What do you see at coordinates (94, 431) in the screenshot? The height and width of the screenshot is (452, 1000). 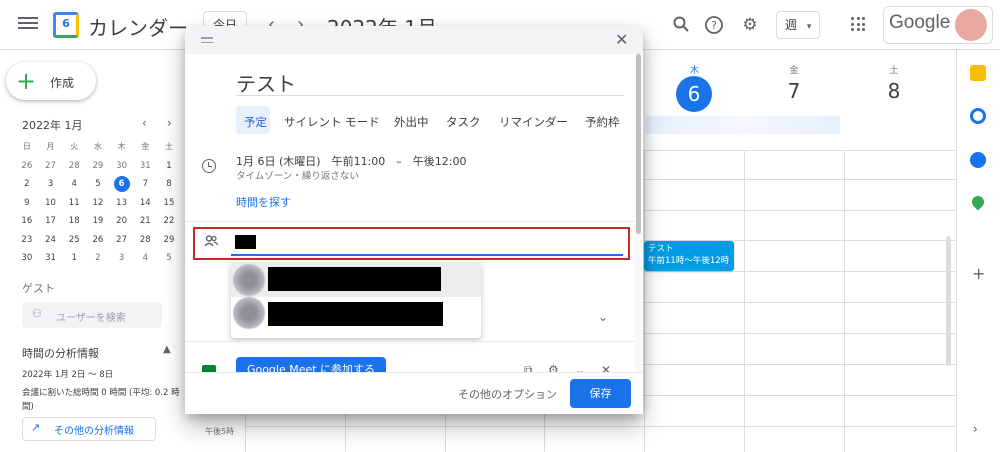 I see `more-analytics-label: その他の分析情報` at bounding box center [94, 431].